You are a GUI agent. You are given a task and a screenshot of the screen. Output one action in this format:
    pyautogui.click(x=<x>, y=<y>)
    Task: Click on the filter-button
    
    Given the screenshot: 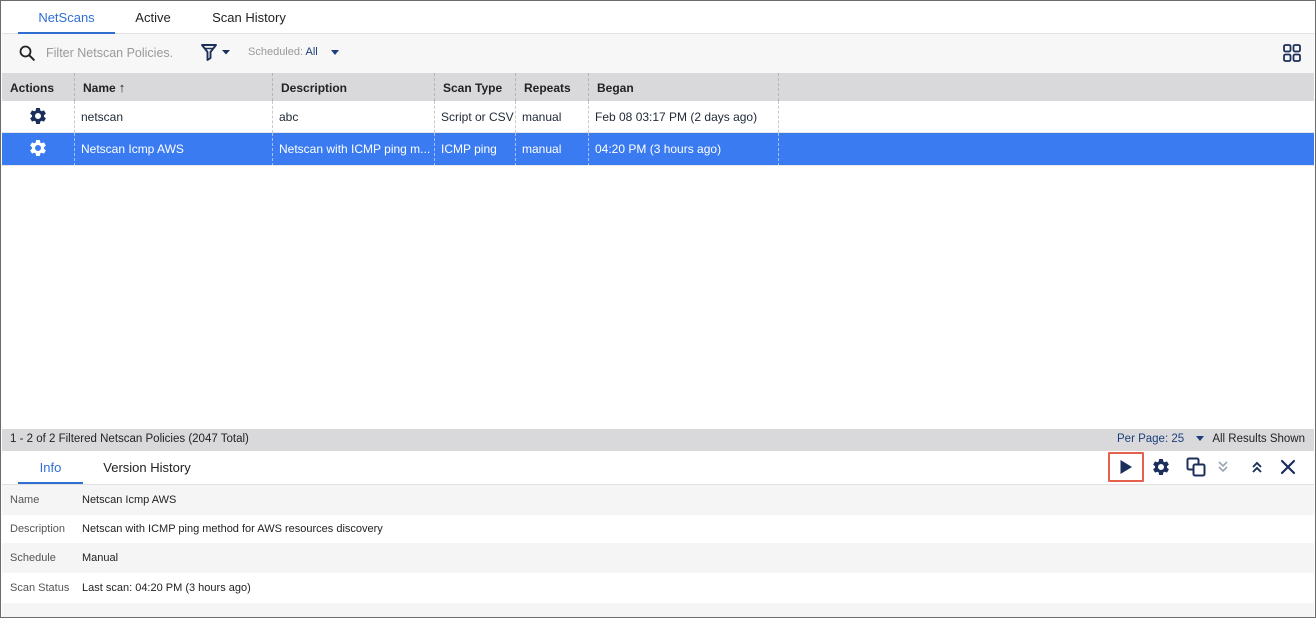 What is the action you would take?
    pyautogui.click(x=217, y=53)
    